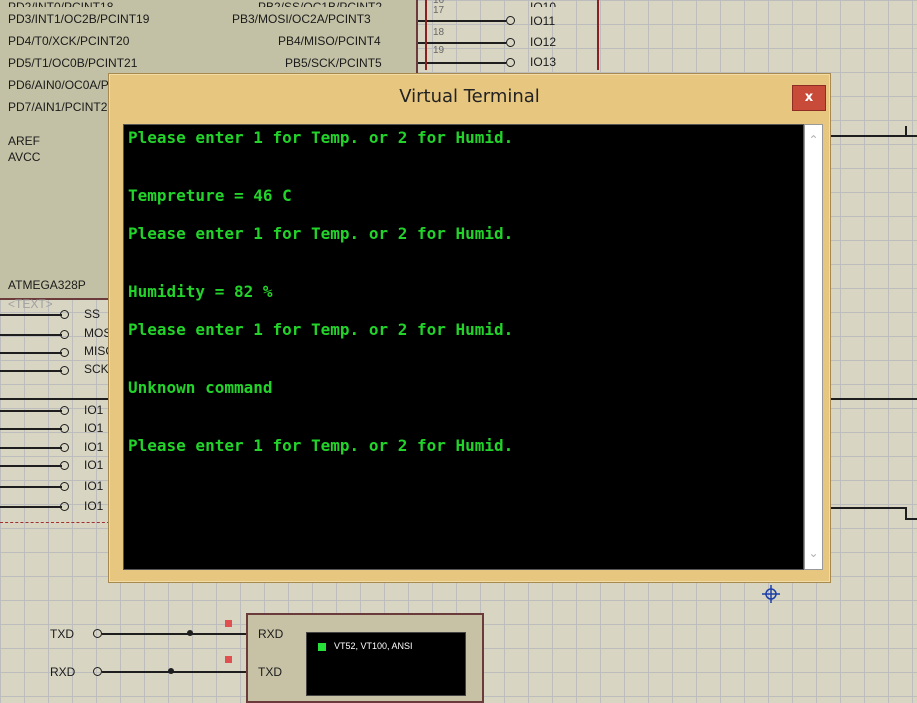 This screenshot has height=703, width=917. I want to click on mcu-pin-label: PD4/T0/XCK/PCINT20, so click(69, 41).